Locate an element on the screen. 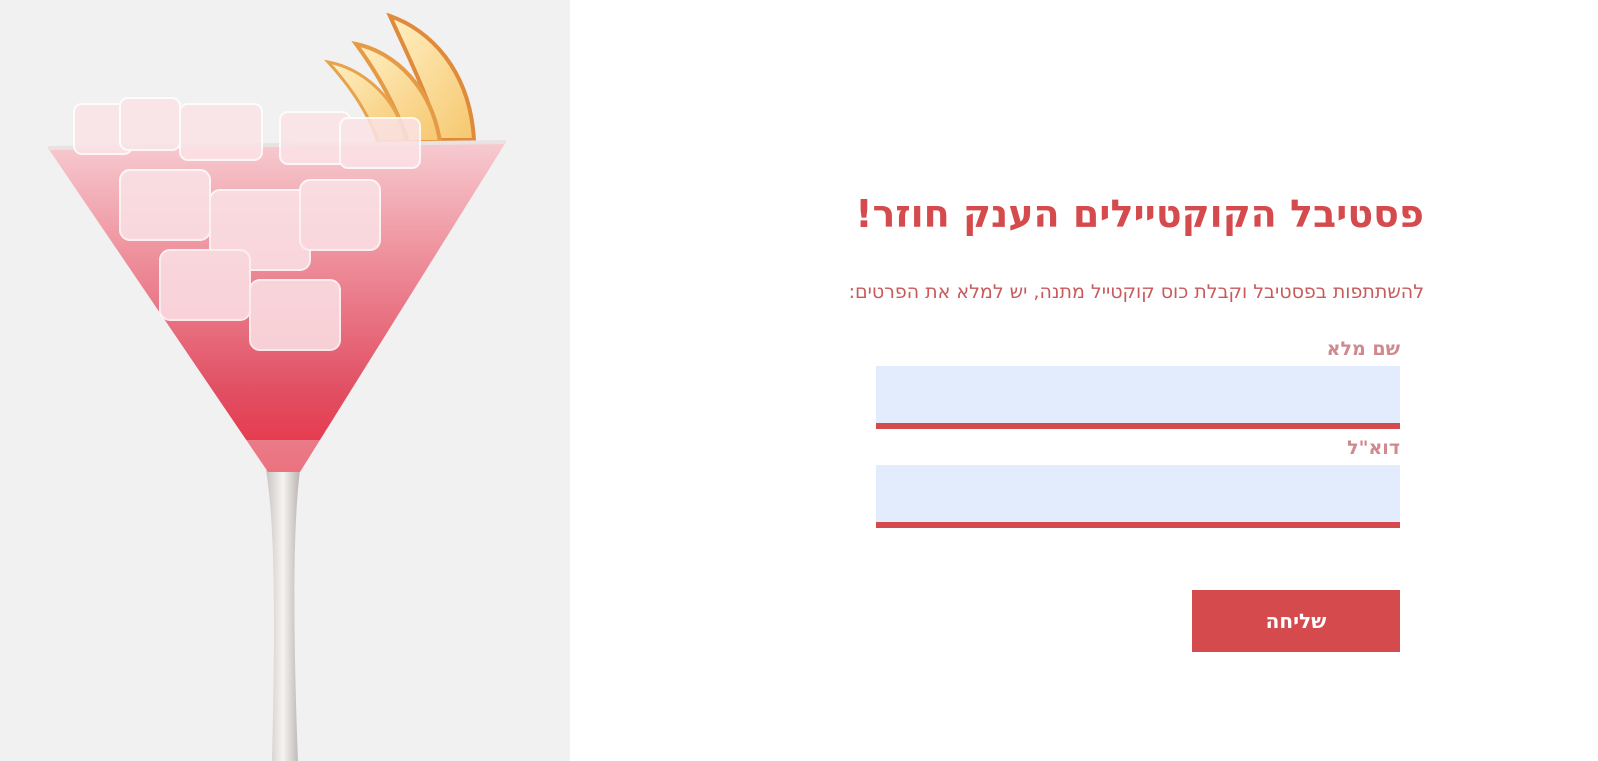 The width and height of the screenshot is (1598, 761). full-name-label: שם מלא is located at coordinates (1363, 349).